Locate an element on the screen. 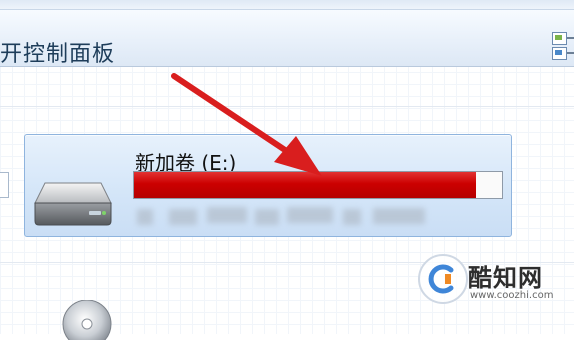 This screenshot has height=340, width=574. section-divider is located at coordinates (287, 106).